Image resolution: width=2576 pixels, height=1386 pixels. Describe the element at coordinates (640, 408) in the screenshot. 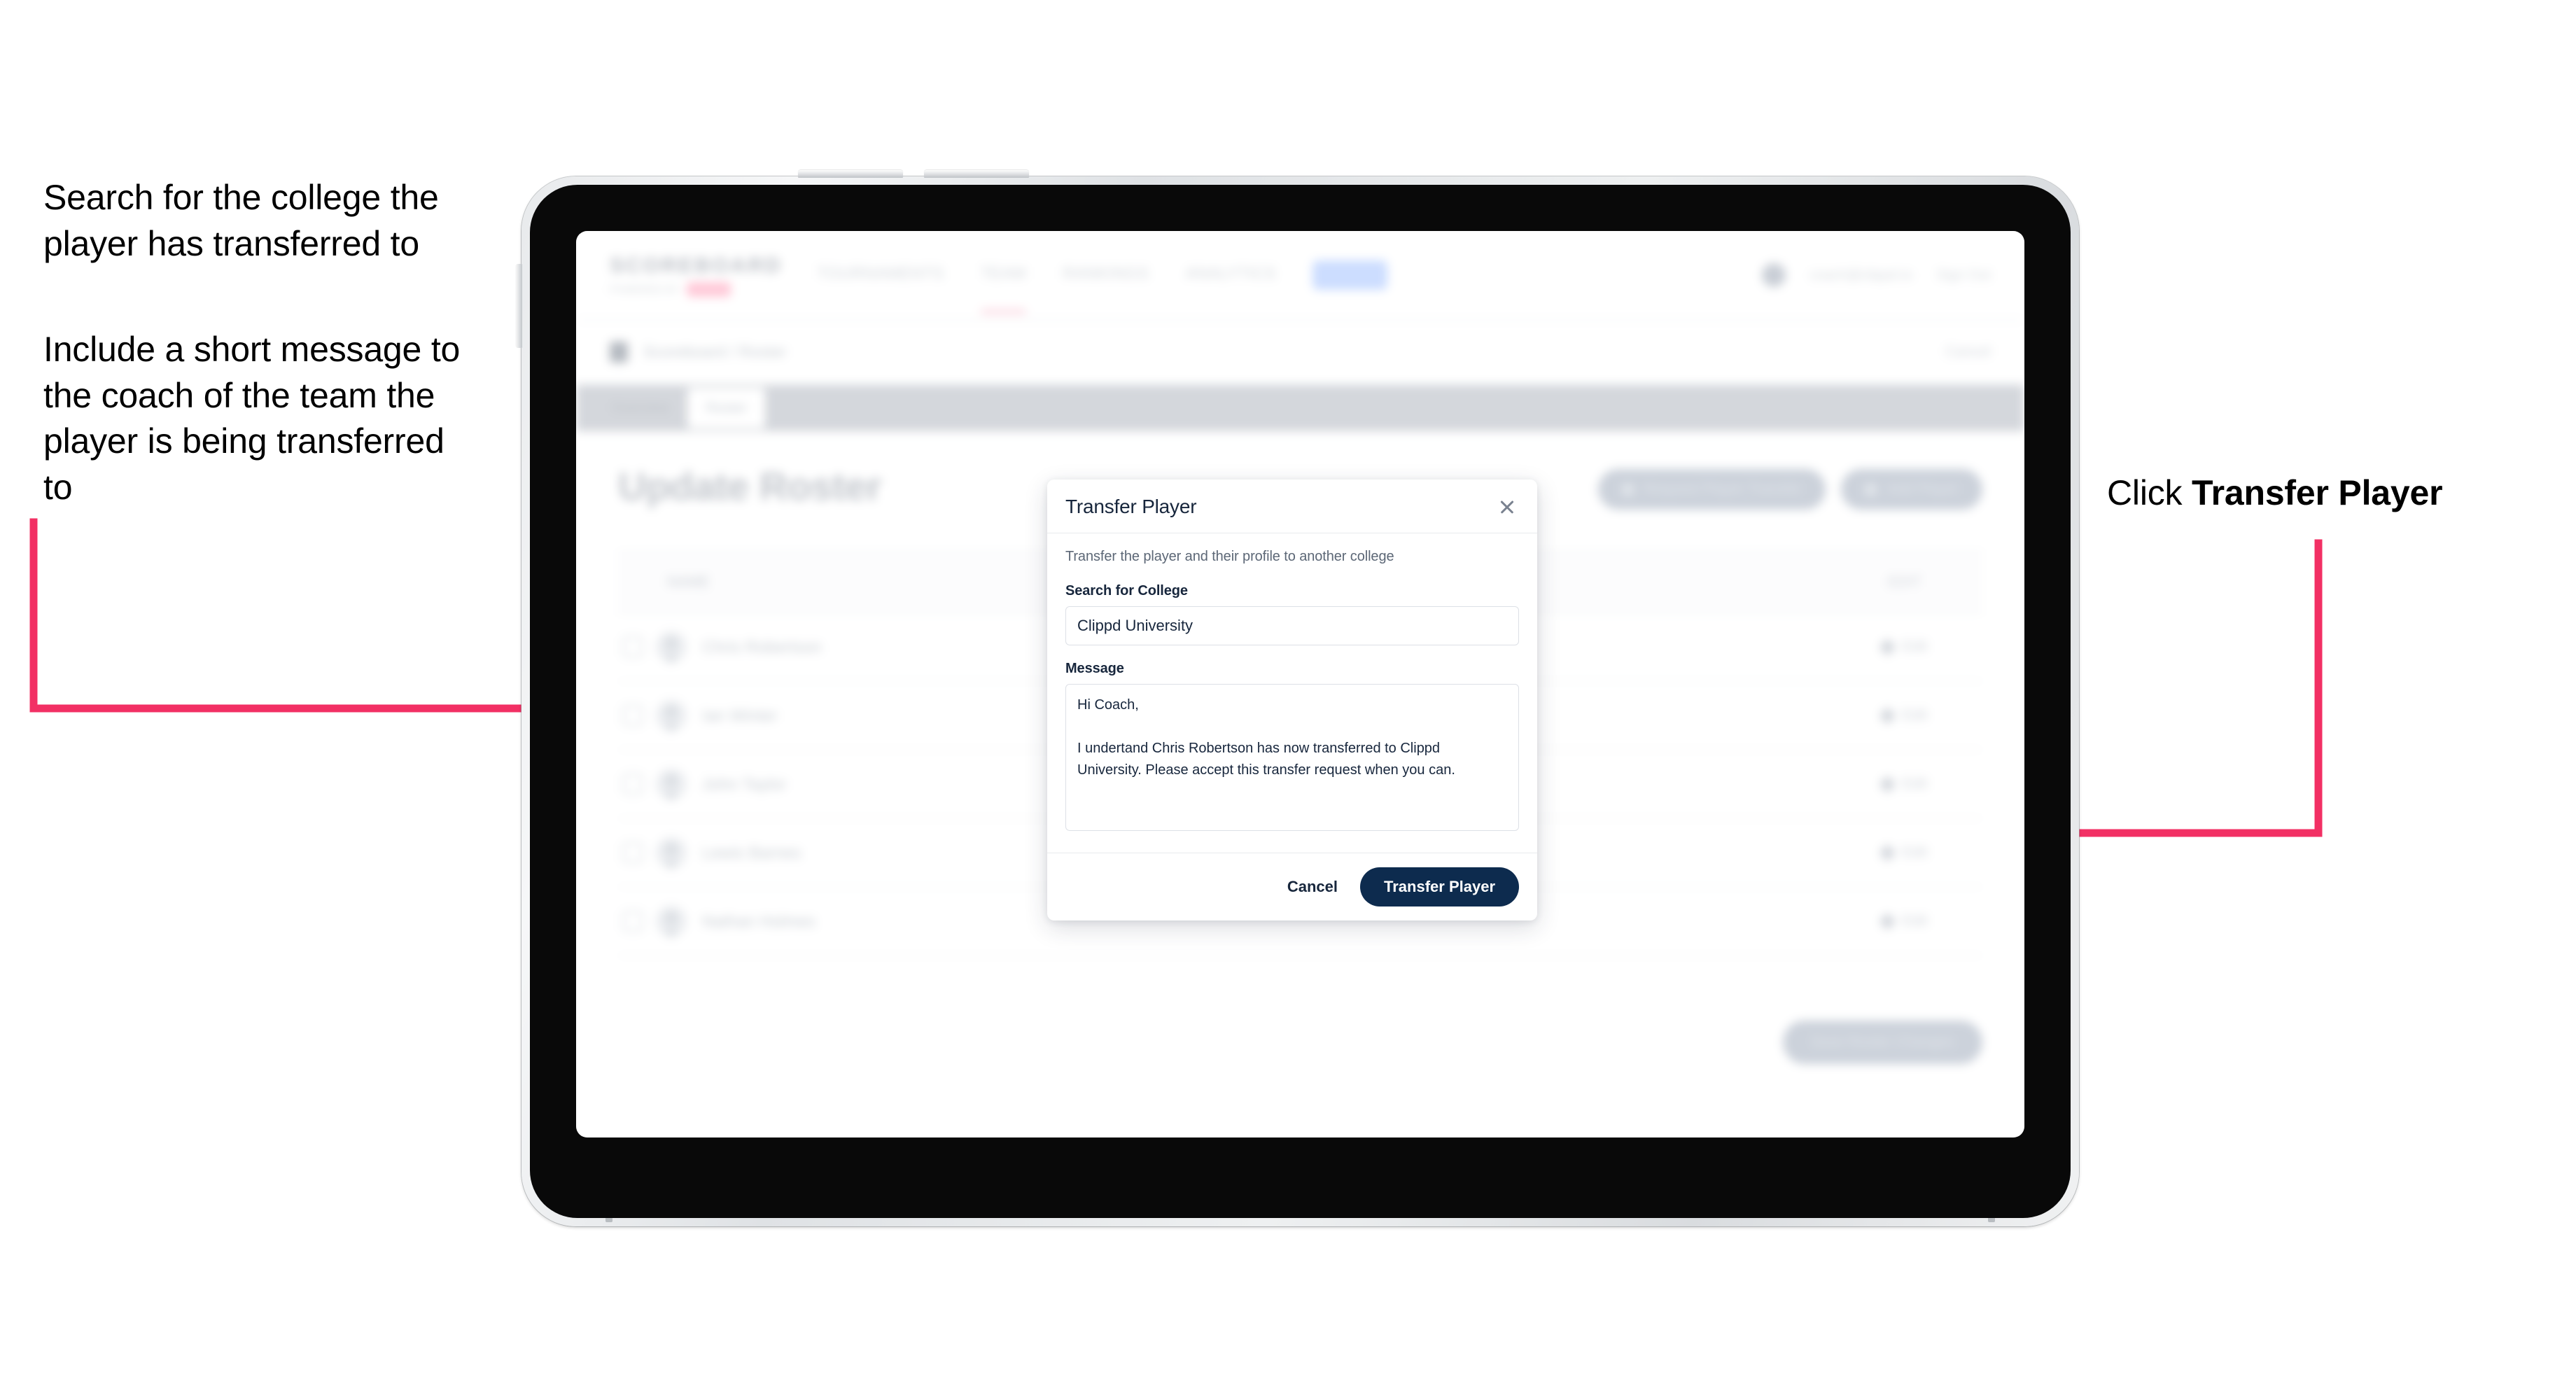

I see `tab-overview: Overview` at that location.